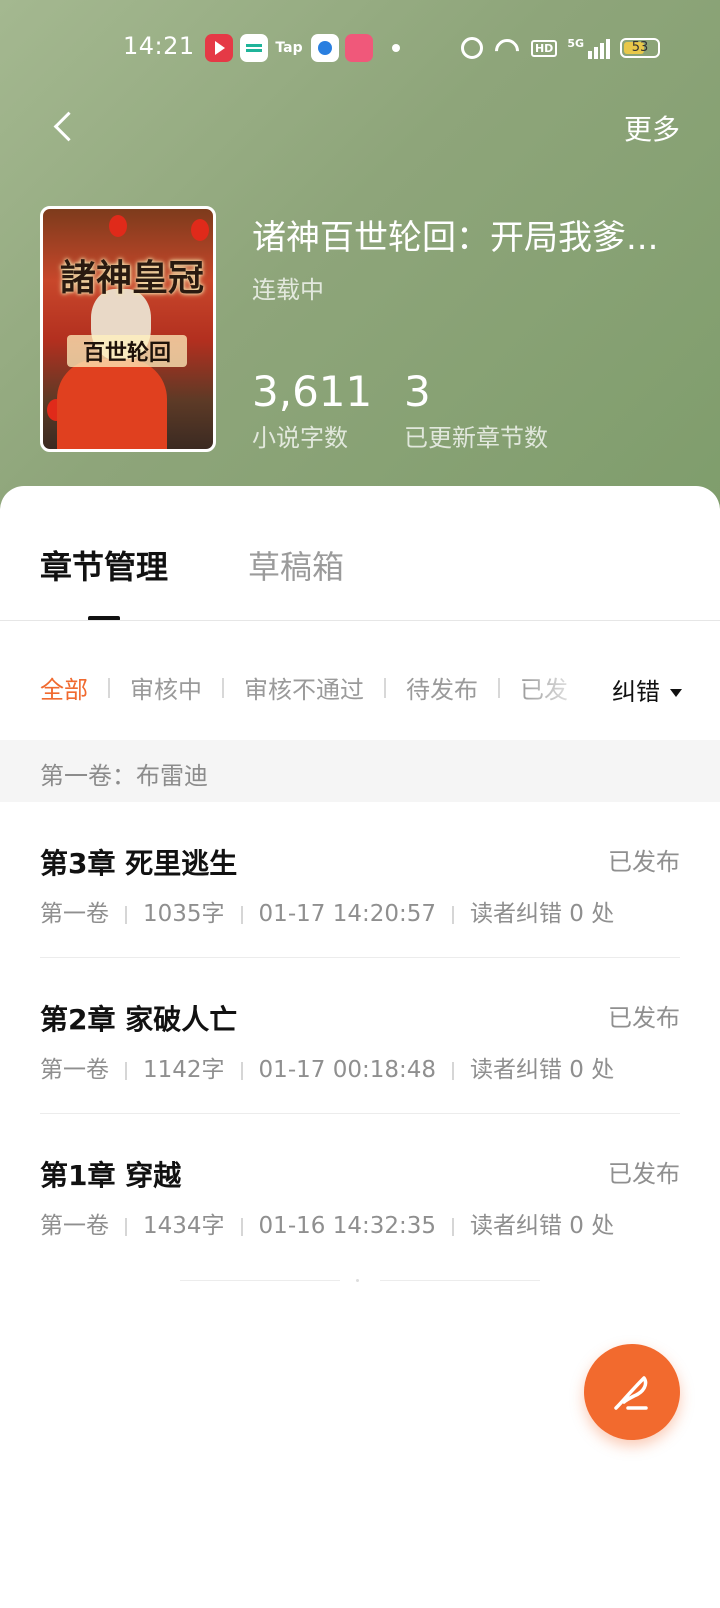  What do you see at coordinates (219, 48) in the screenshot?
I see `video-app-icon` at bounding box center [219, 48].